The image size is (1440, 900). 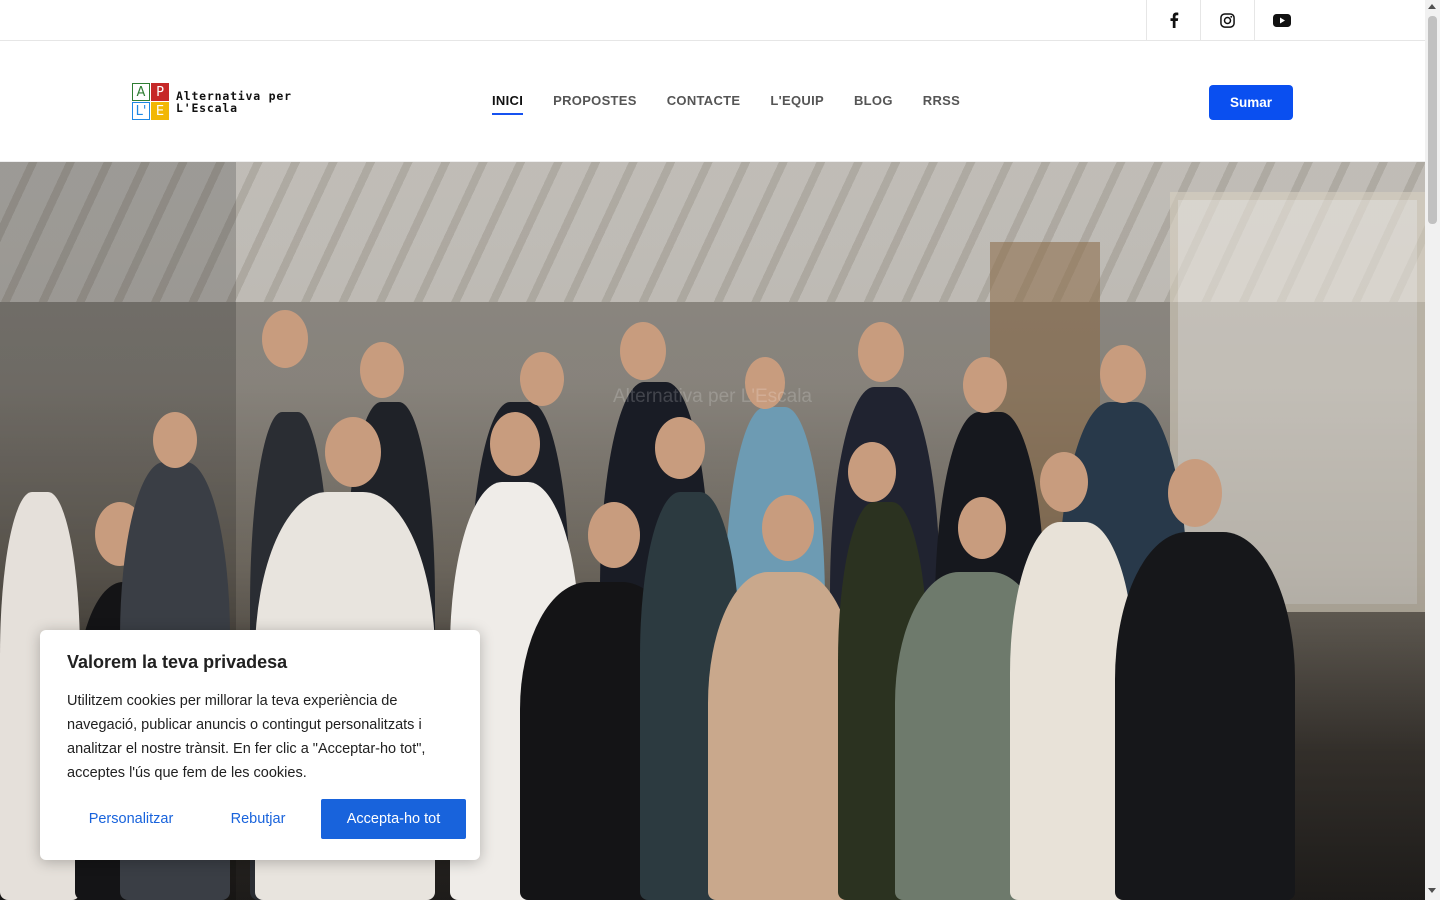 I want to click on logo-letter-p: P, so click(x=160, y=92).